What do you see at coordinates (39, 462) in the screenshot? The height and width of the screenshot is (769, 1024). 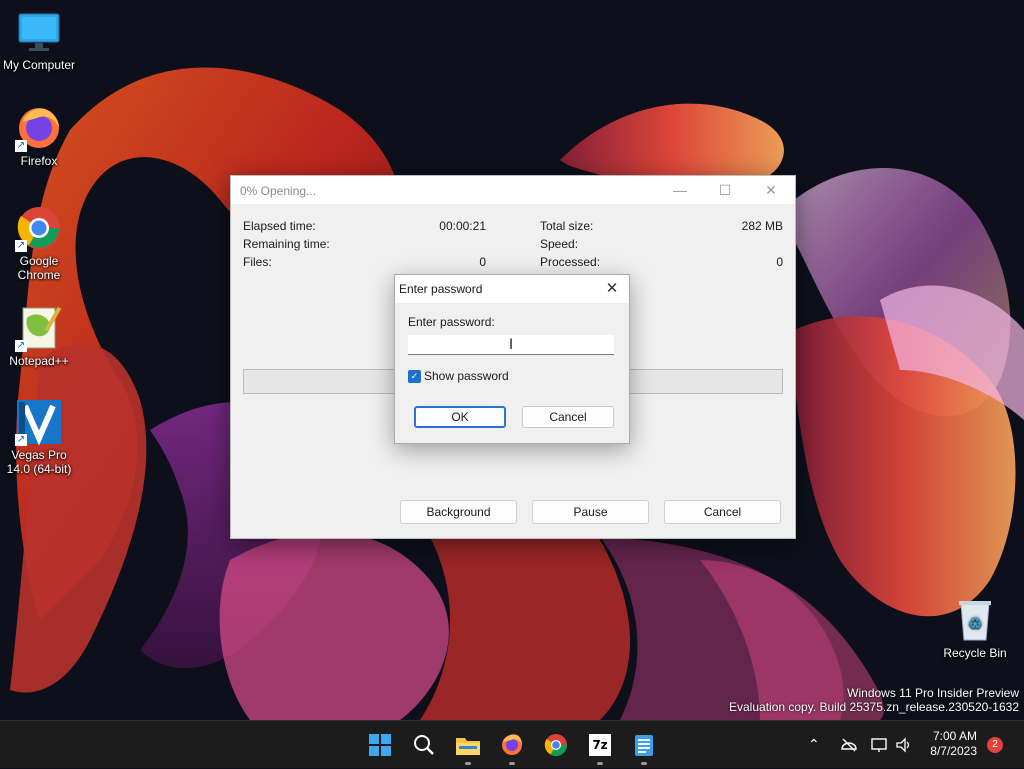 I see `desktop-icon-label: Vegas Pro 14.0 (64-bit)` at bounding box center [39, 462].